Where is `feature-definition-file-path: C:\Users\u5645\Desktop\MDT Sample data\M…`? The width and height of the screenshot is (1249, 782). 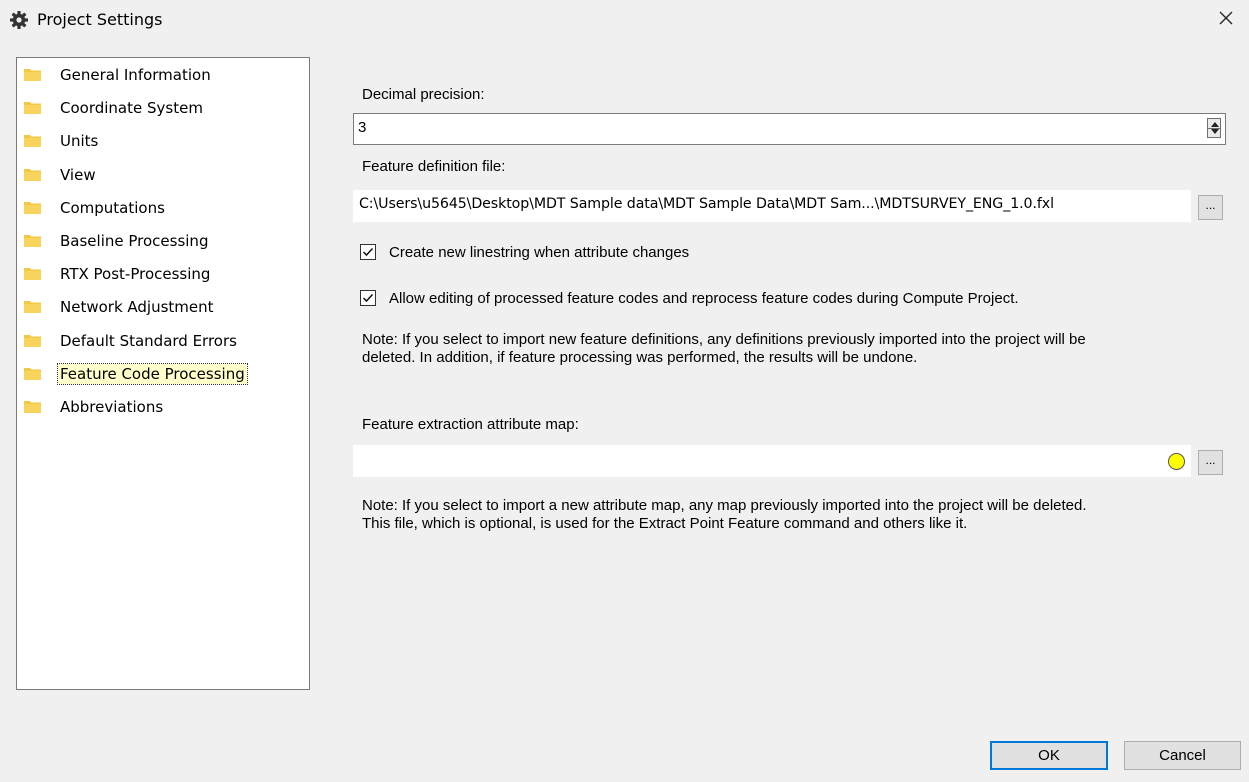
feature-definition-file-path: C:\Users\u5645\Desktop\MDT Sample data\M… is located at coordinates (706, 204).